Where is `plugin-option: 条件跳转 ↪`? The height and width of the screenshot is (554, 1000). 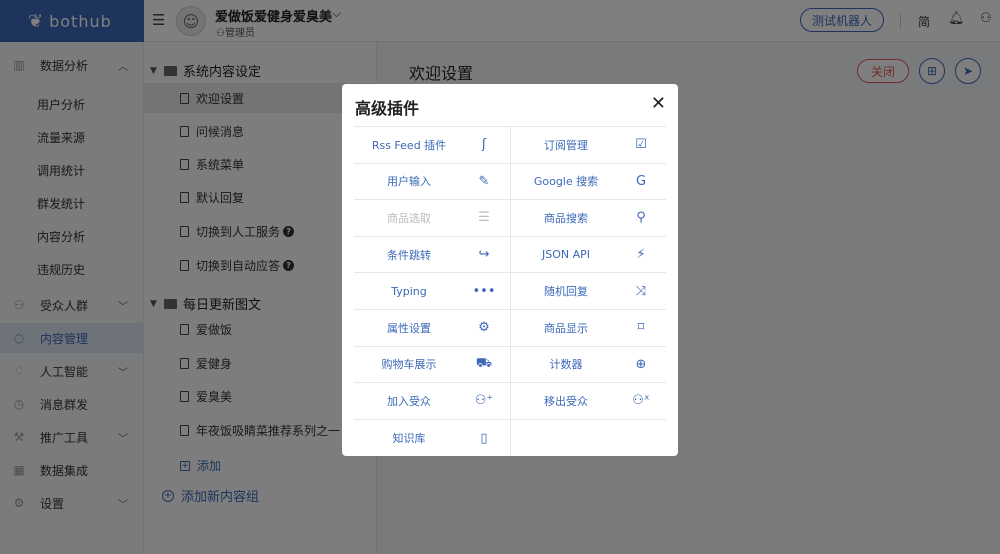
plugin-option: 条件跳转 ↪ is located at coordinates (432, 255).